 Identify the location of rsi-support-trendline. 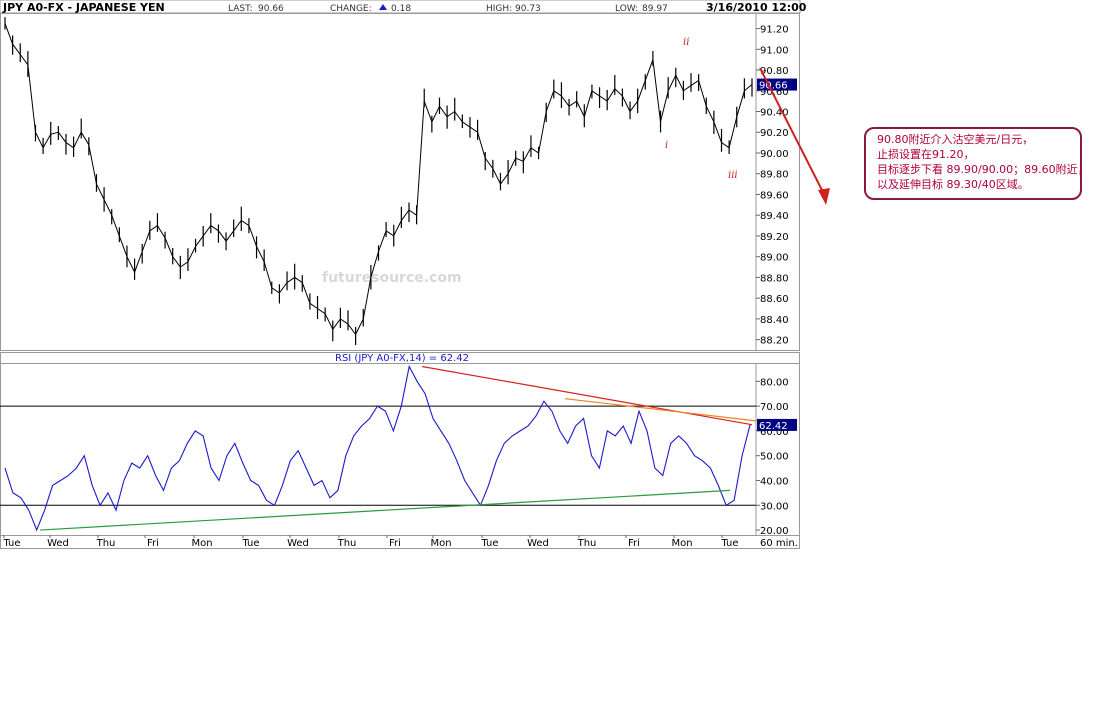
(385, 510).